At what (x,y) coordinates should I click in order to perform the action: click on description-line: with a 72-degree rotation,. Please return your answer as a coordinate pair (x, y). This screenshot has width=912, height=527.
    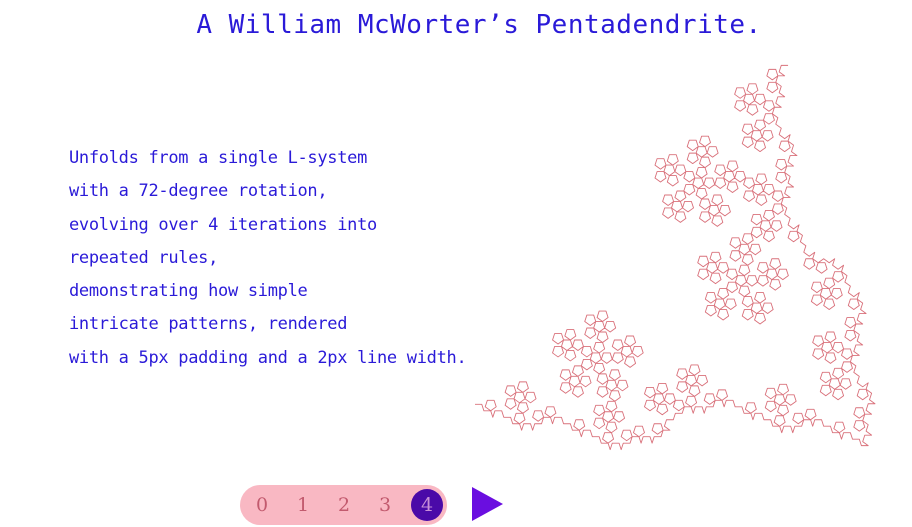
    Looking at the image, I should click on (198, 191).